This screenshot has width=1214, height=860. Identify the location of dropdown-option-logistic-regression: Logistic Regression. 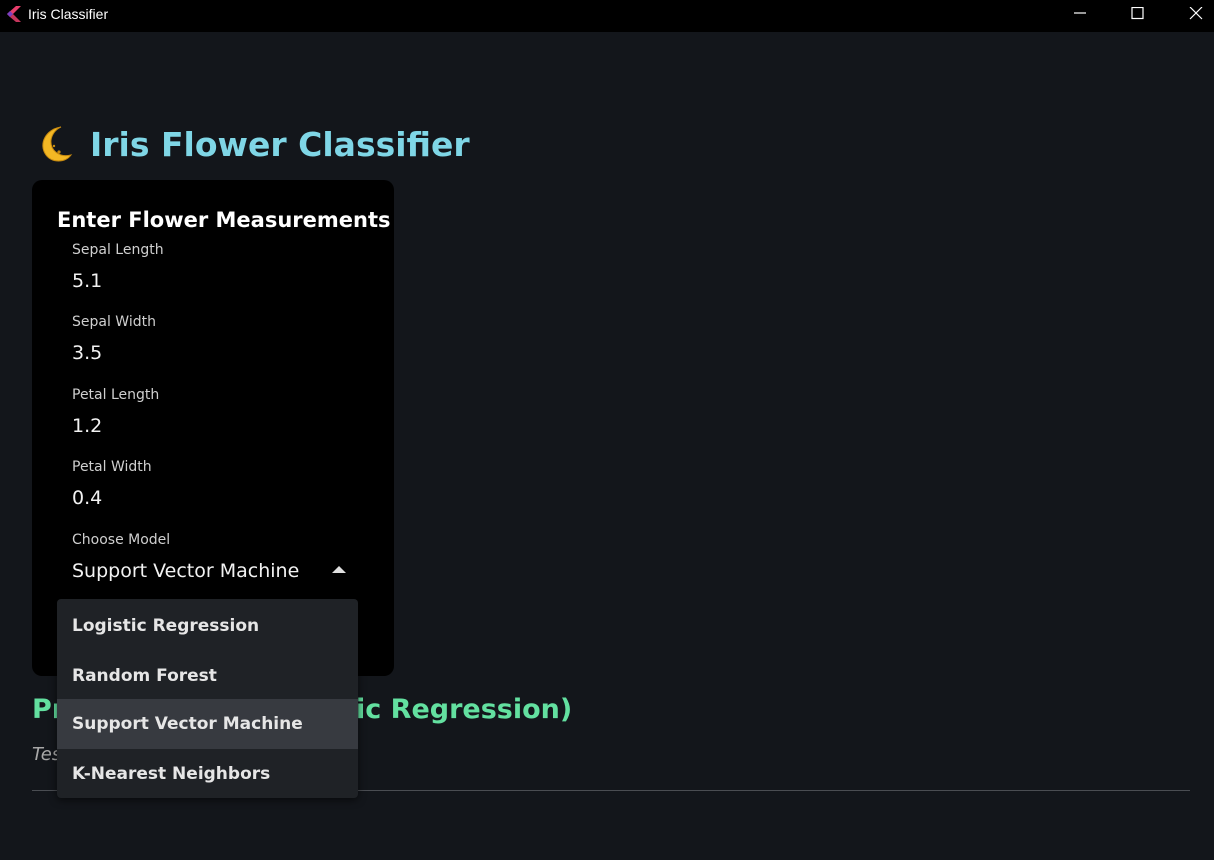
(207, 626).